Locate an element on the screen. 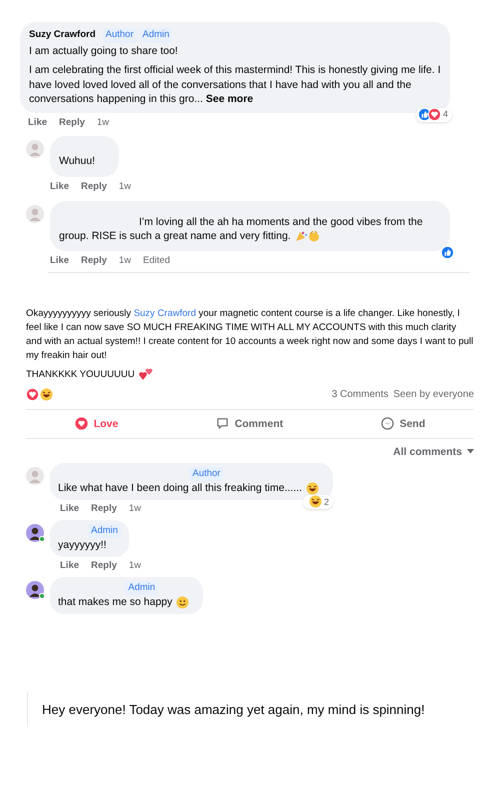  post-text: Okayyyyyyyyyy seriously Suzy Crawford your magnetic content course is a life changer. Like honestly, I feel like I can now save SO MUCH FREAKING TIME WITH ALL MY ACCOUNTS with this much clarity and with an actual system!! I create content for 10 accounts a week right now and some days I want to pull my freakin hair out! is located at coordinates (250, 334).